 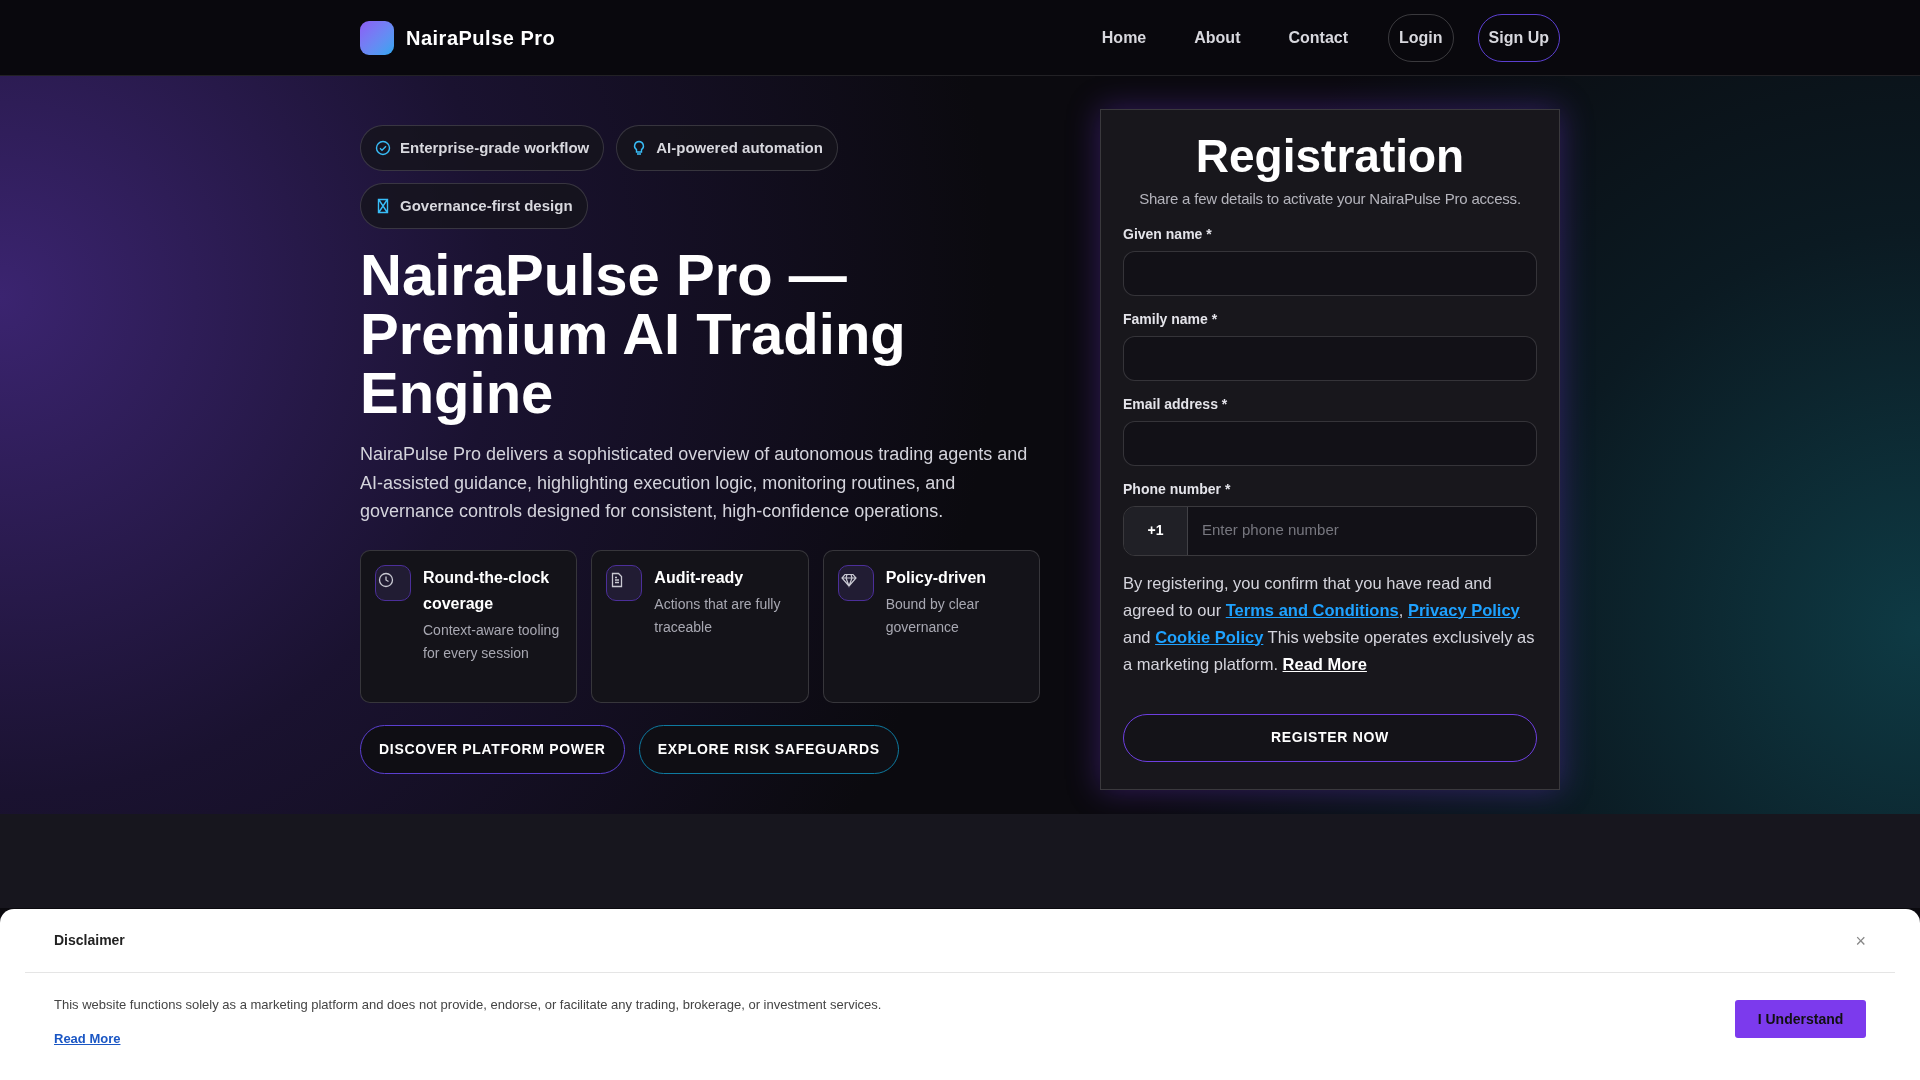 What do you see at coordinates (383, 206) in the screenshot?
I see `hourglass-icon` at bounding box center [383, 206].